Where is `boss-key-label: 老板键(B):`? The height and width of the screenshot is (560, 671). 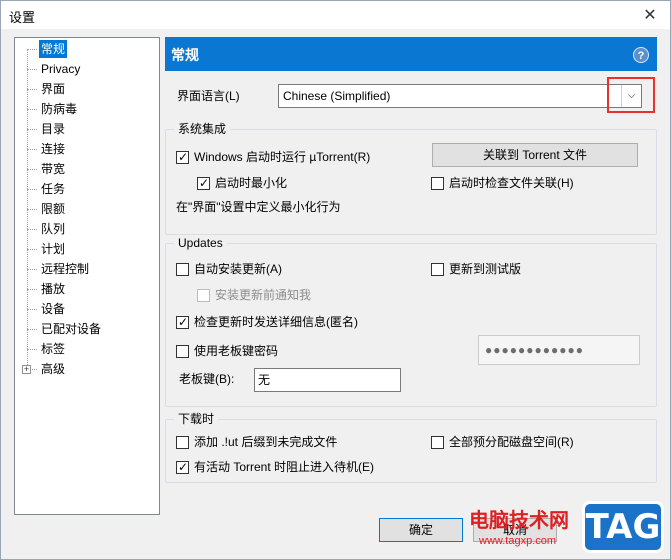 boss-key-label: 老板键(B): is located at coordinates (207, 379).